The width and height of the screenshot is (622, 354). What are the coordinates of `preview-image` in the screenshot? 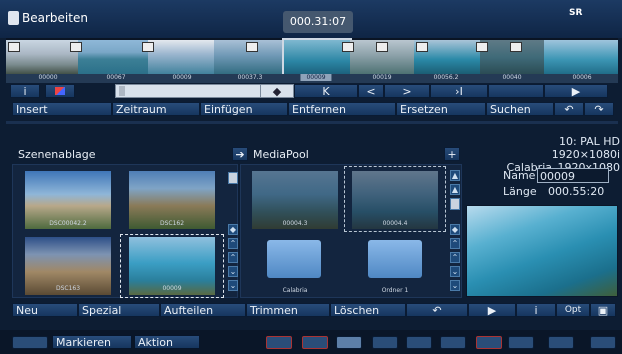 It's located at (542, 251).